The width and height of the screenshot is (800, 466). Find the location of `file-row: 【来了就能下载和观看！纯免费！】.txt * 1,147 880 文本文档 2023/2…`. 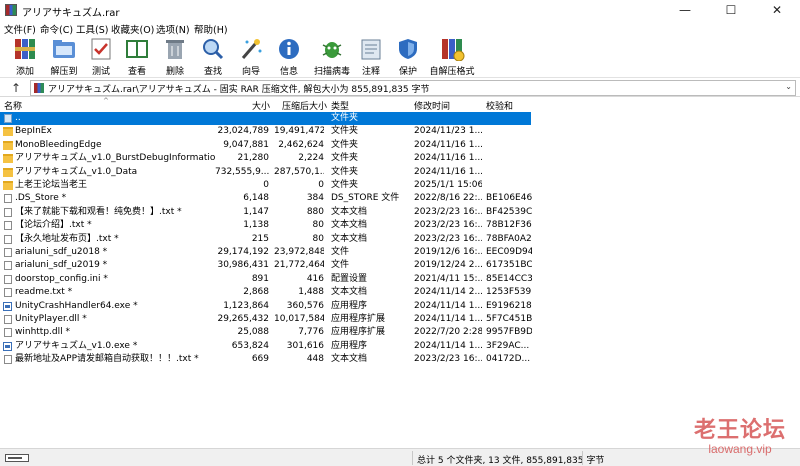

file-row: 【来了就能下载和观看！纯免费！】.txt * 1,147 880 文本文档 2023/2… is located at coordinates (400, 212).